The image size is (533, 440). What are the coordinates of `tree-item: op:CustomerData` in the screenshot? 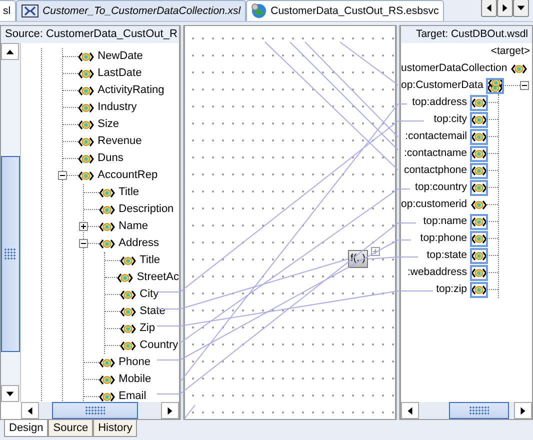 It's located at (442, 85).